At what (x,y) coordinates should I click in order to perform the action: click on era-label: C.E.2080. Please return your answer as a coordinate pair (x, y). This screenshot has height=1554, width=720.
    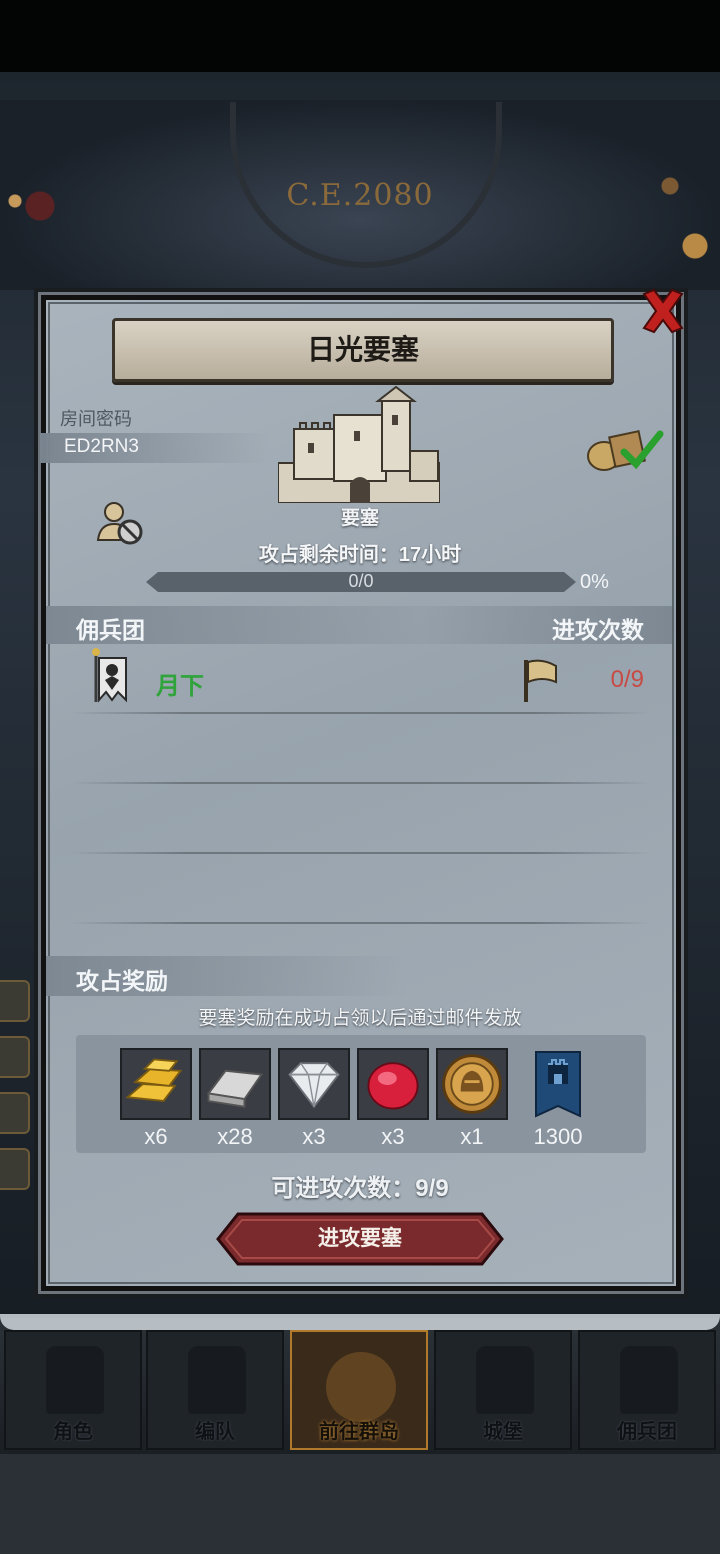
    Looking at the image, I should click on (360, 195).